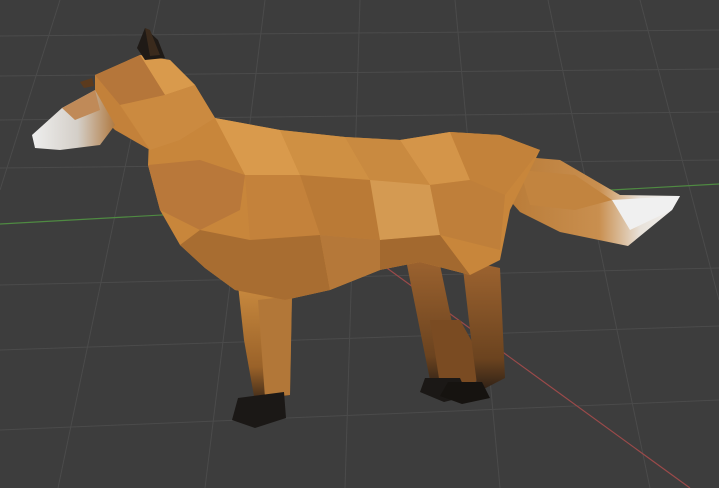 This screenshot has width=719, height=488. What do you see at coordinates (87, 83) in the screenshot?
I see `fox-eye` at bounding box center [87, 83].